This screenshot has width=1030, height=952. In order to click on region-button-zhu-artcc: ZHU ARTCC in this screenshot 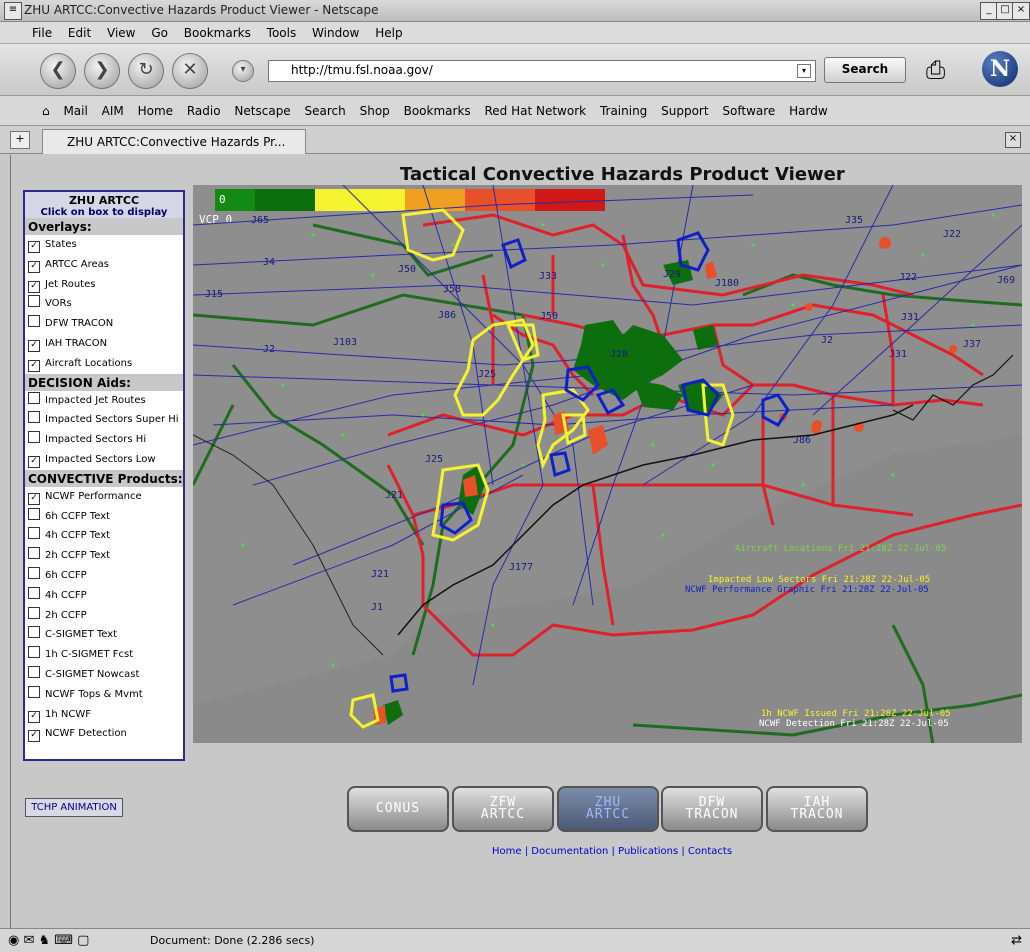, I will do `click(608, 809)`.